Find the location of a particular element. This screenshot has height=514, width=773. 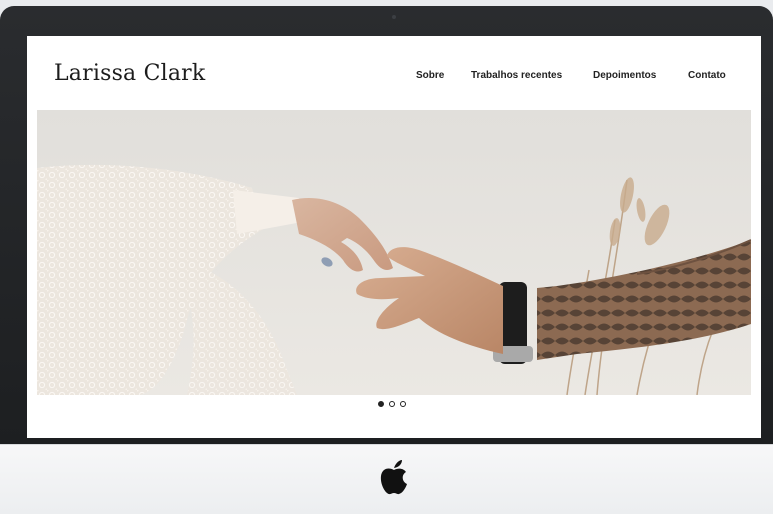

site-brand-logo: Larissa Clark is located at coordinates (129, 73).